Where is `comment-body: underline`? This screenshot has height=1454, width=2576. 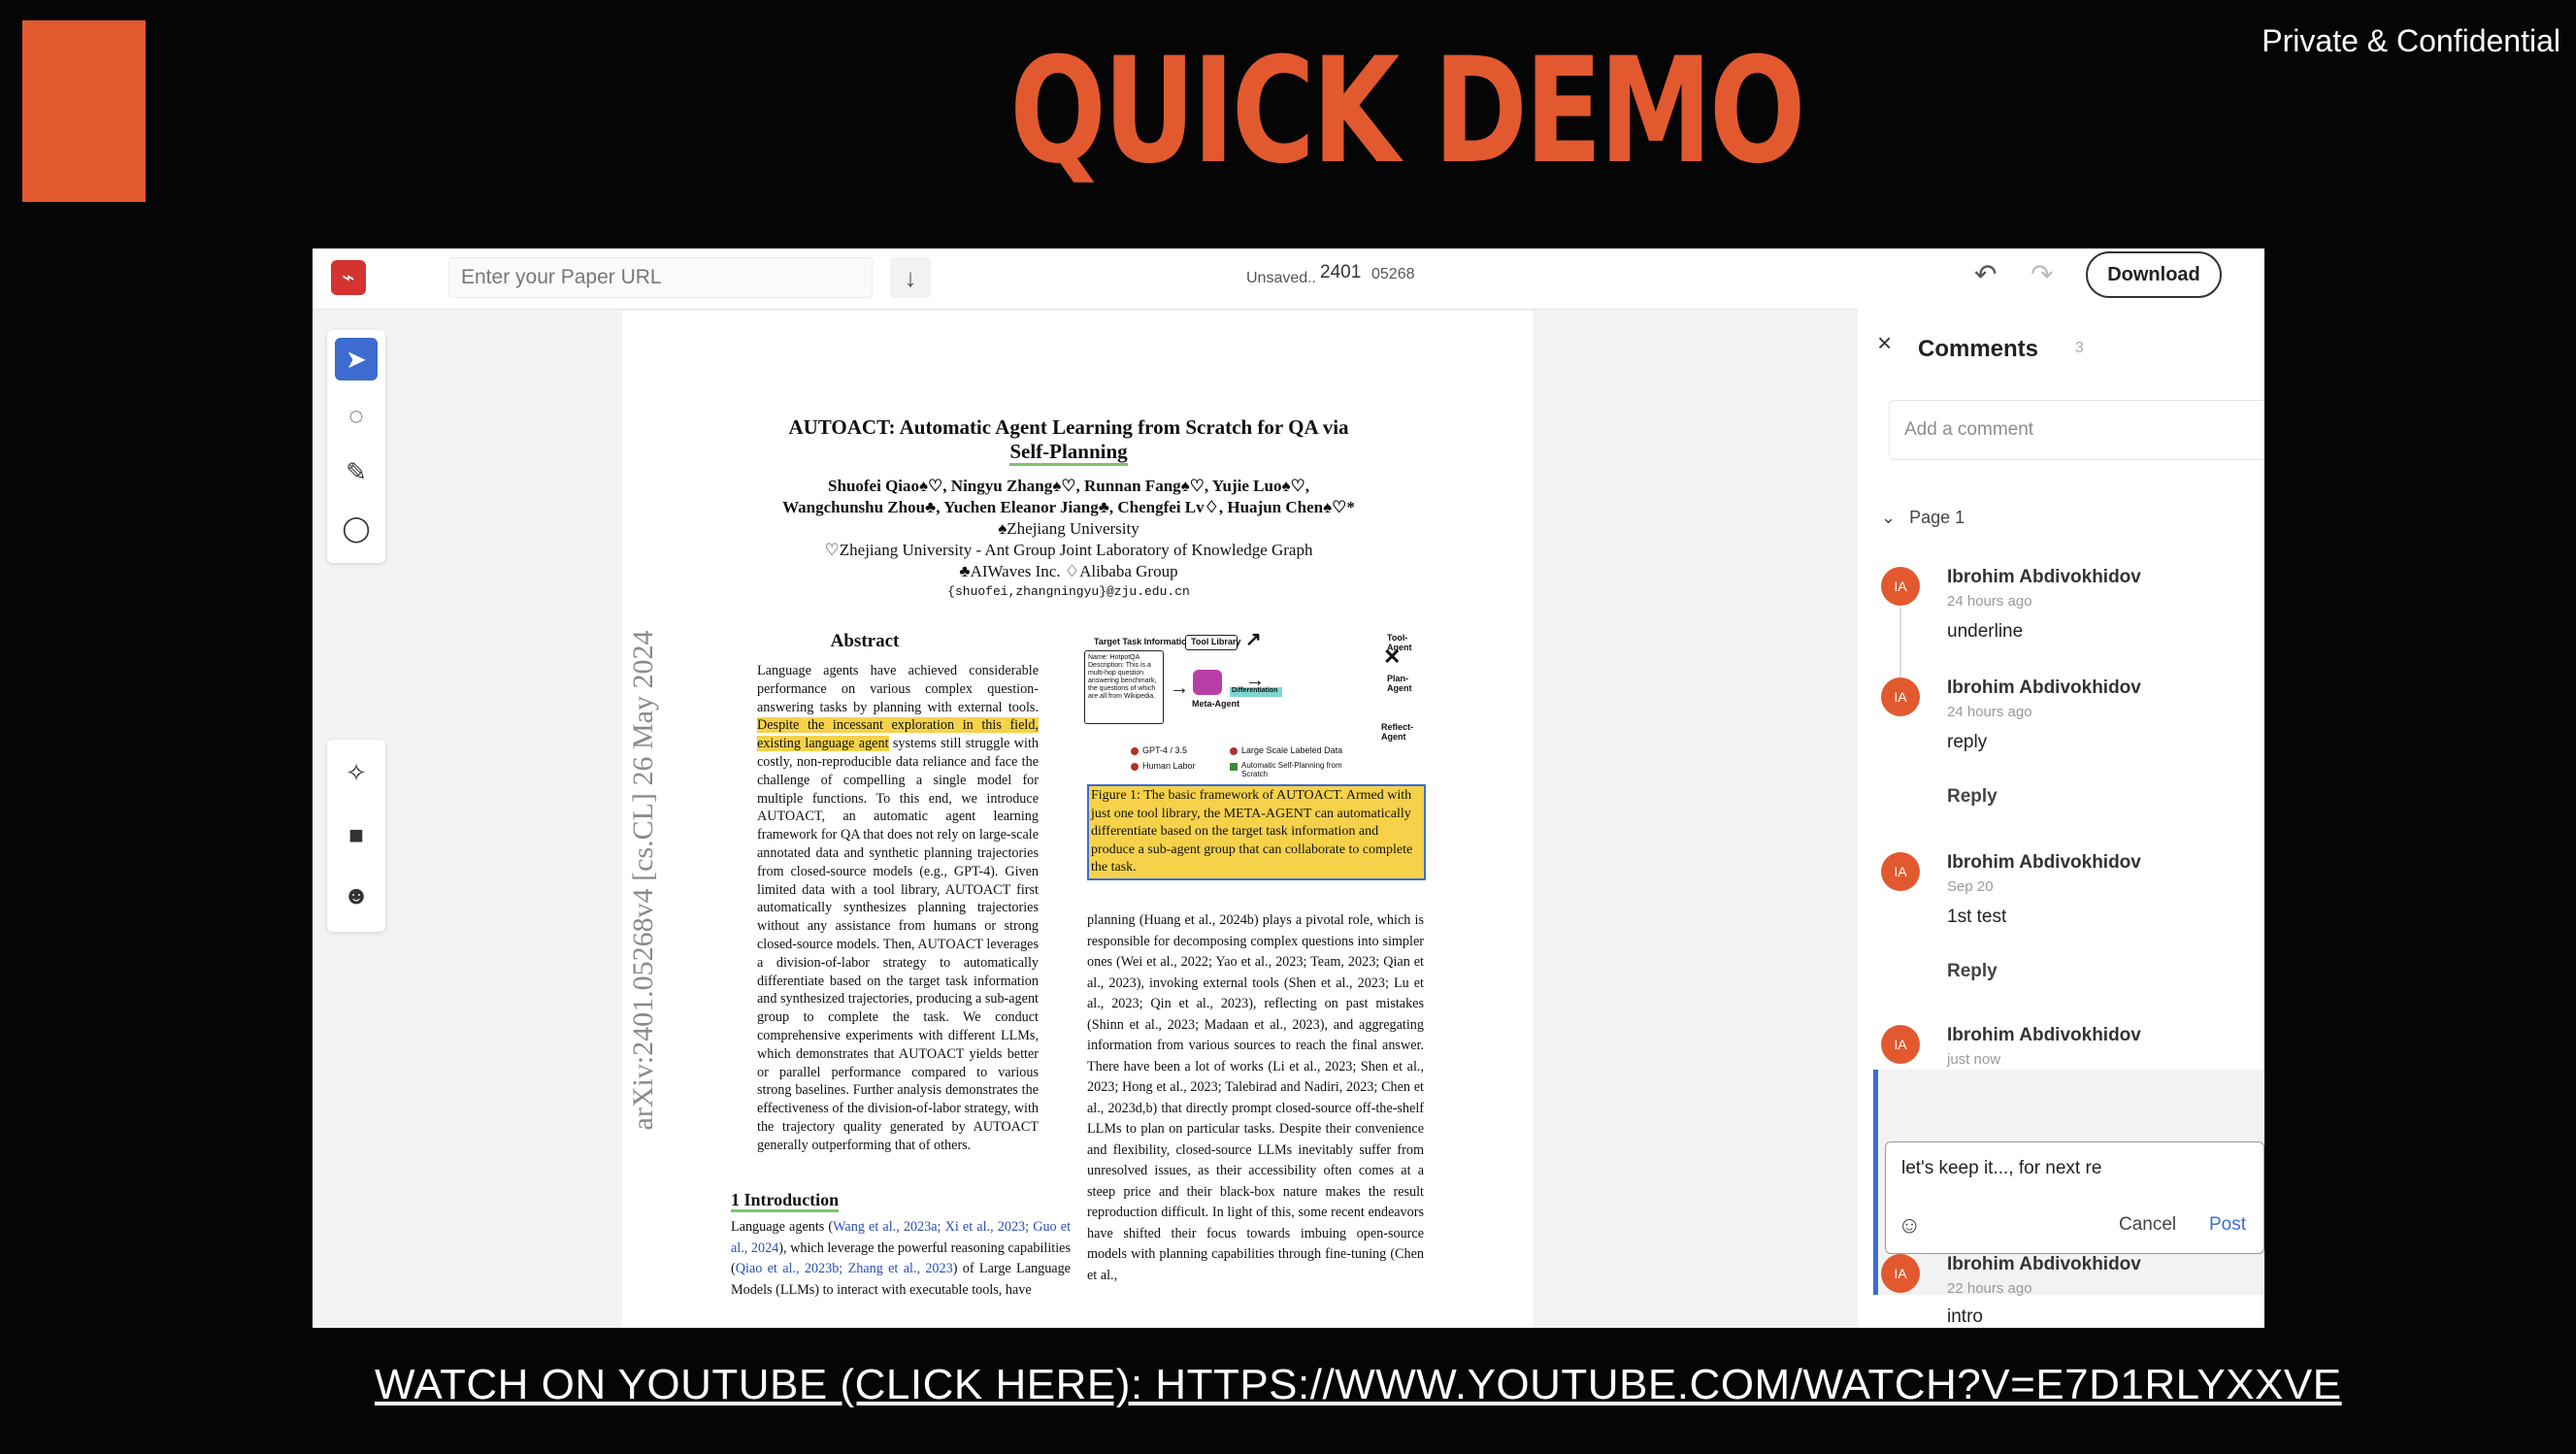
comment-body: underline is located at coordinates (1985, 631).